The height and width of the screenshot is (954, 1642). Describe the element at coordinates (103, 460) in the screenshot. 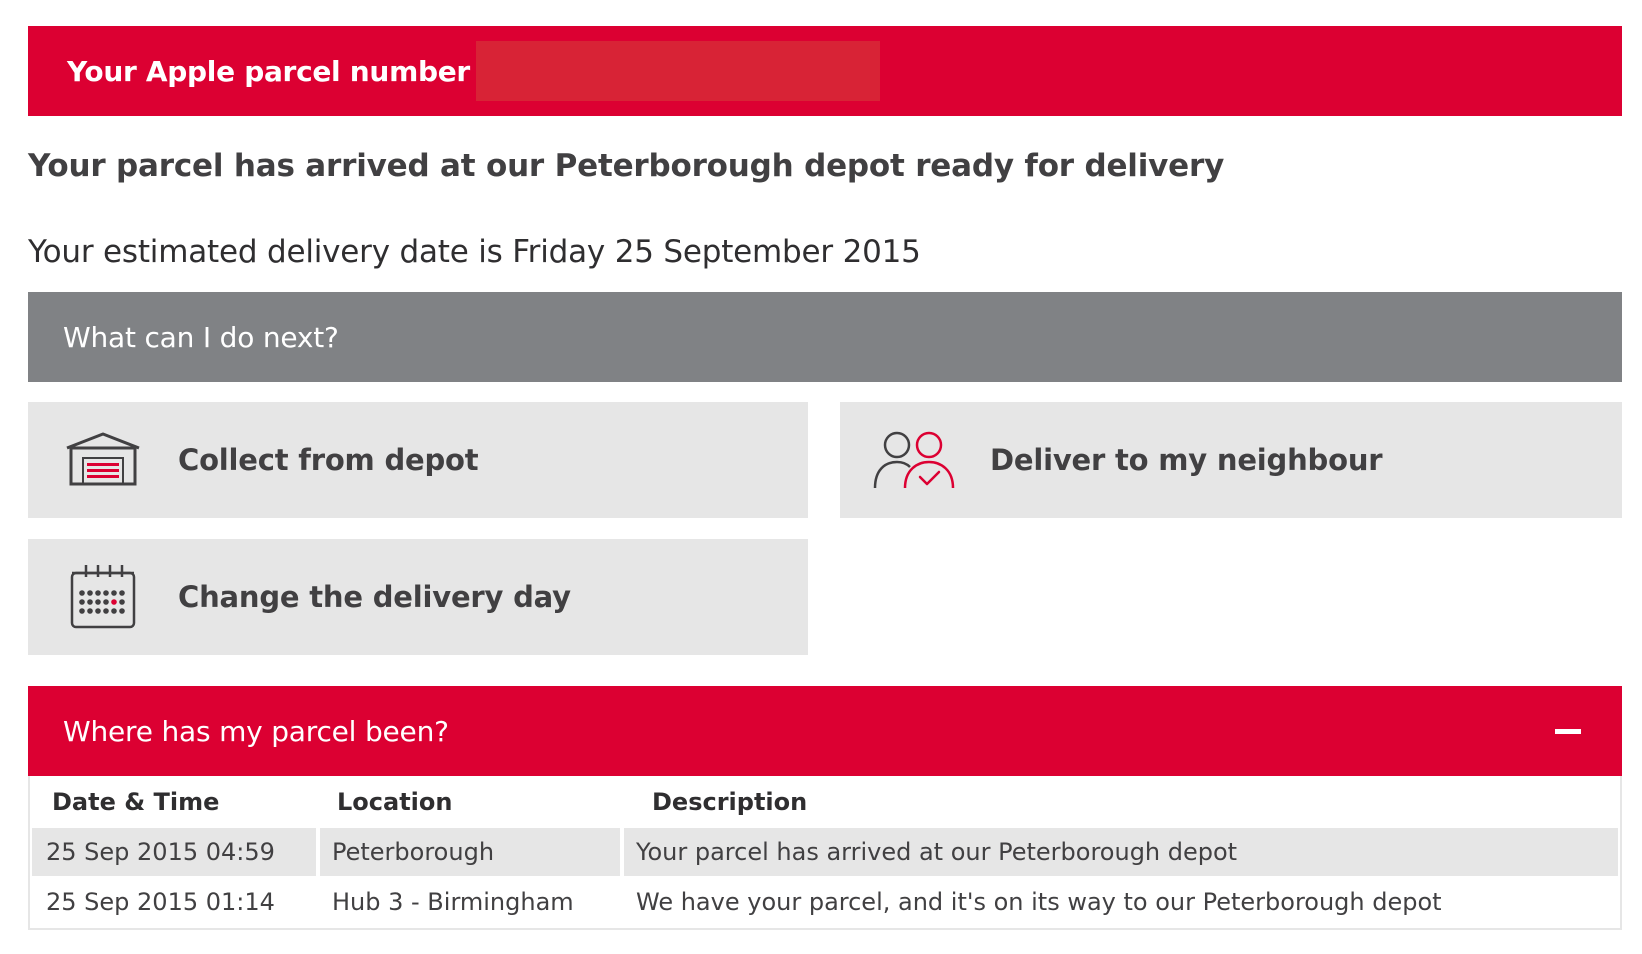

I see `depot-icon` at that location.